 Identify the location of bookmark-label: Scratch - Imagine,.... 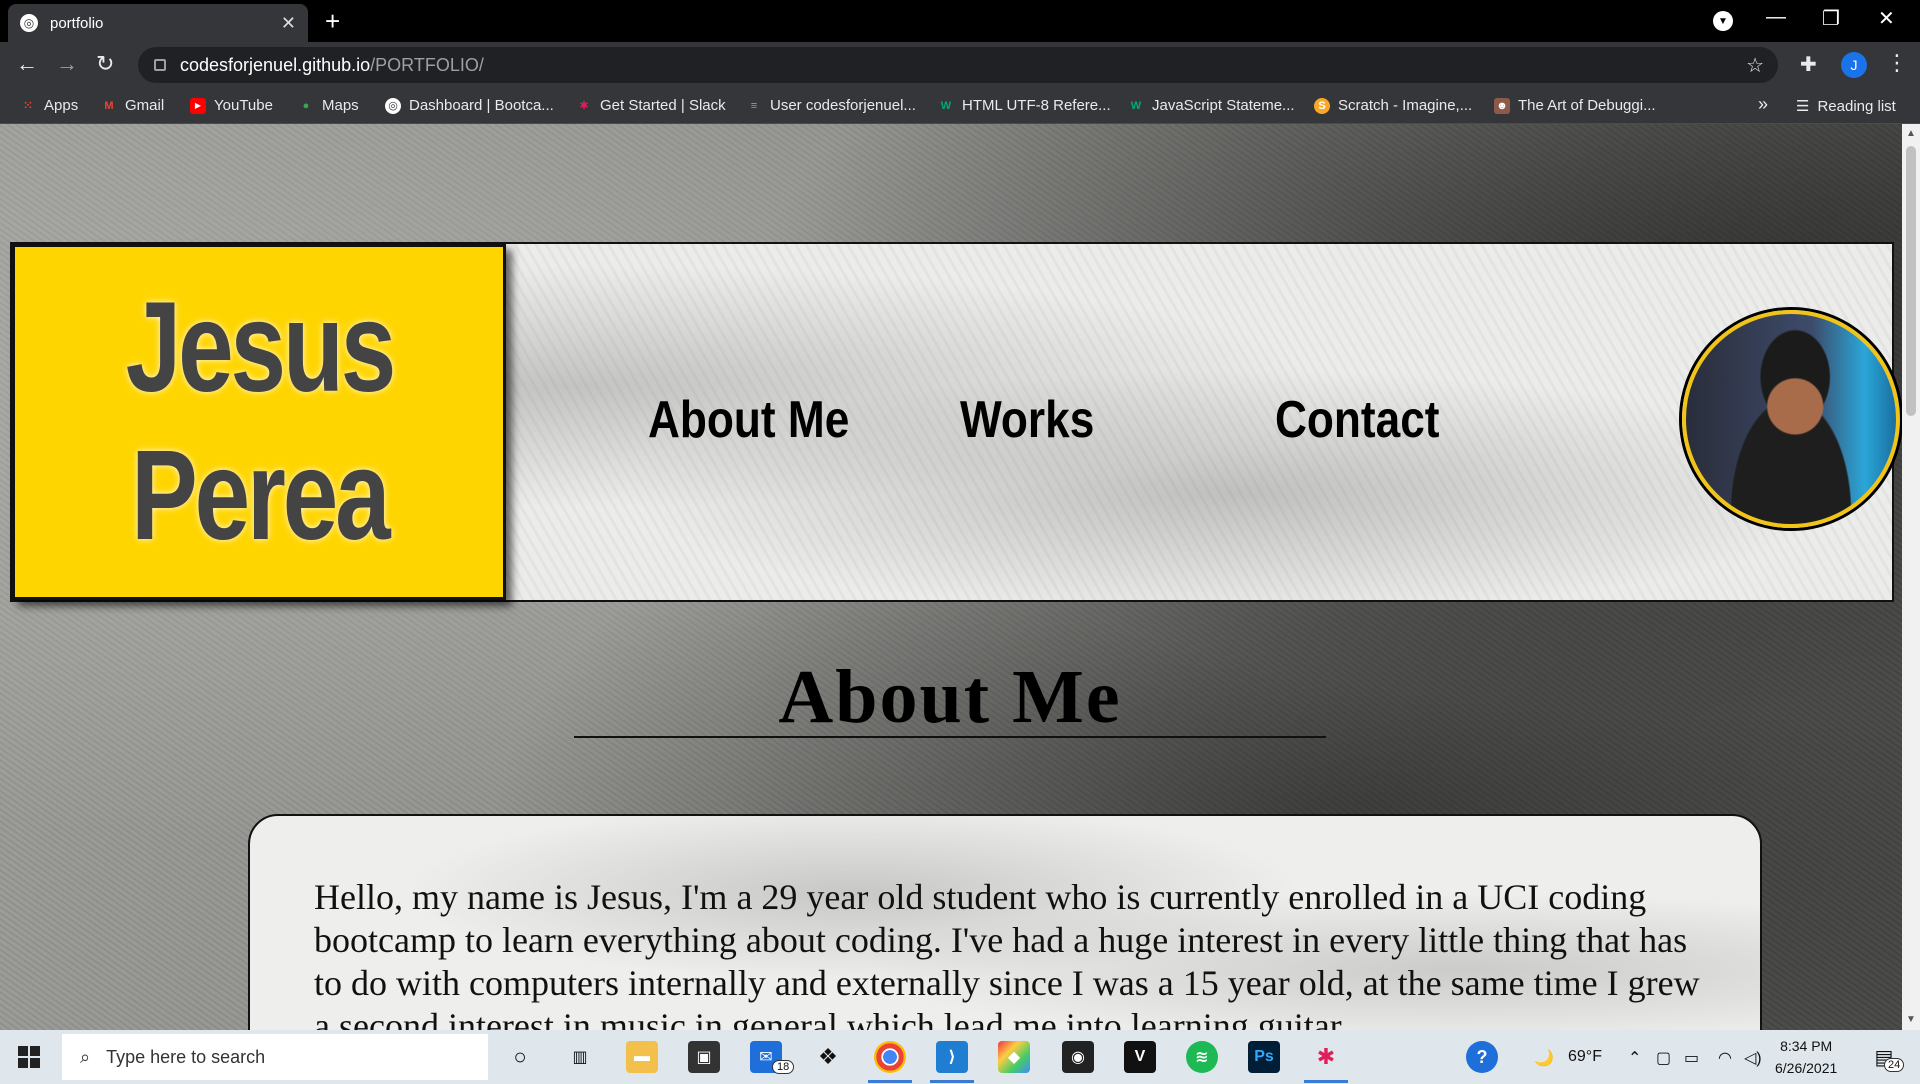
(1405, 105).